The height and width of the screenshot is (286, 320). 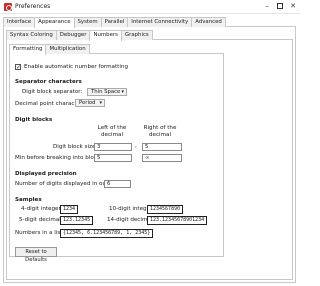 I want to click on tab-system: System, so click(x=87, y=22).